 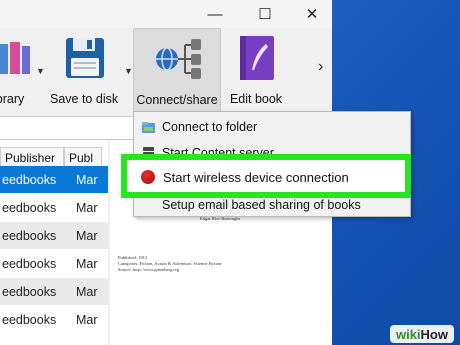 What do you see at coordinates (41, 71) in the screenshot?
I see `library-dropdown-icon: ▼` at bounding box center [41, 71].